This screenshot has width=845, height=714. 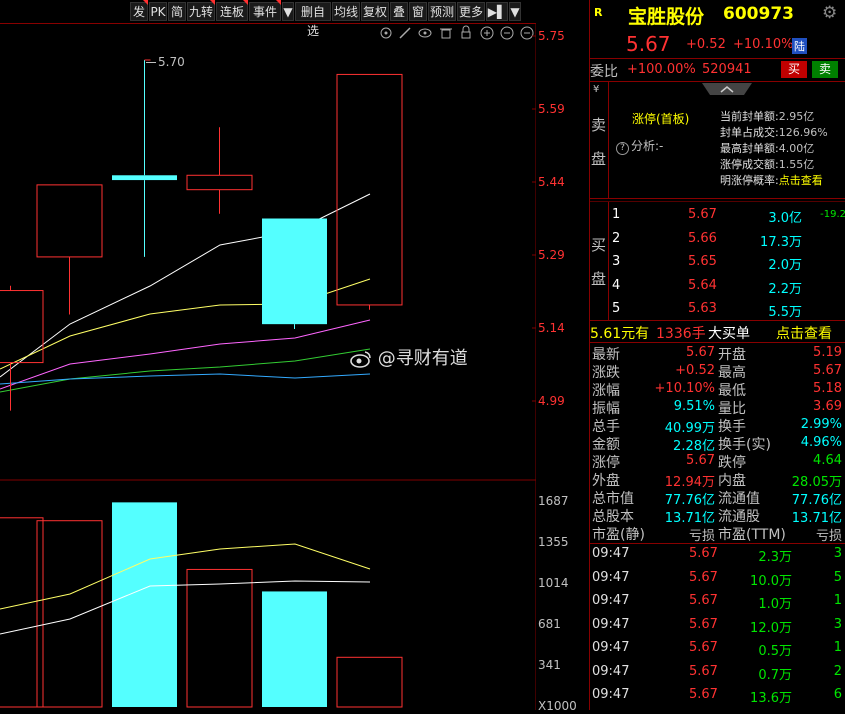 What do you see at coordinates (727, 217) in the screenshot?
I see `buy-level-row: 1 5.67 3.0亿 -19.2` at bounding box center [727, 217].